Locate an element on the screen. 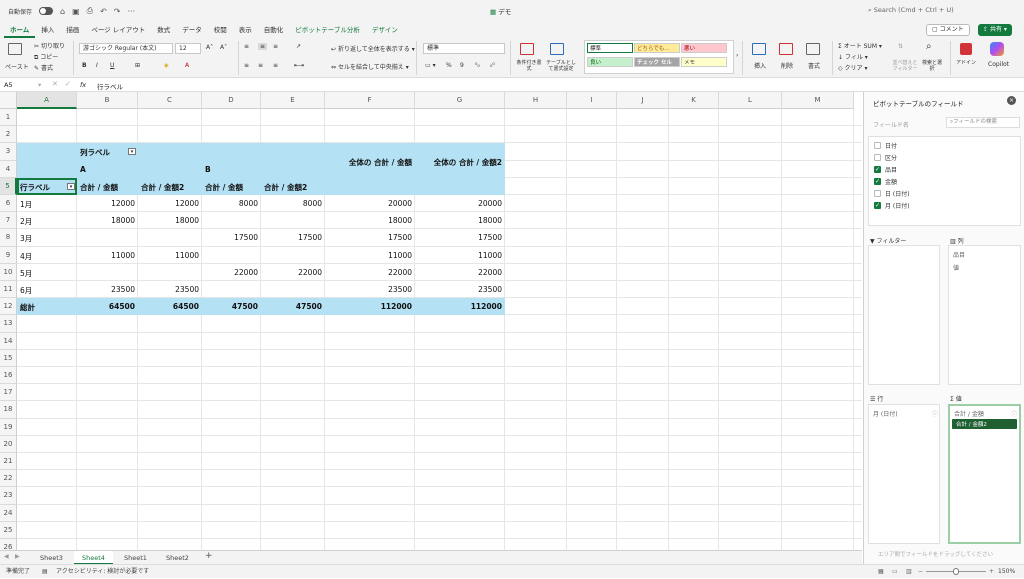  table-format-icon is located at coordinates (557, 49).